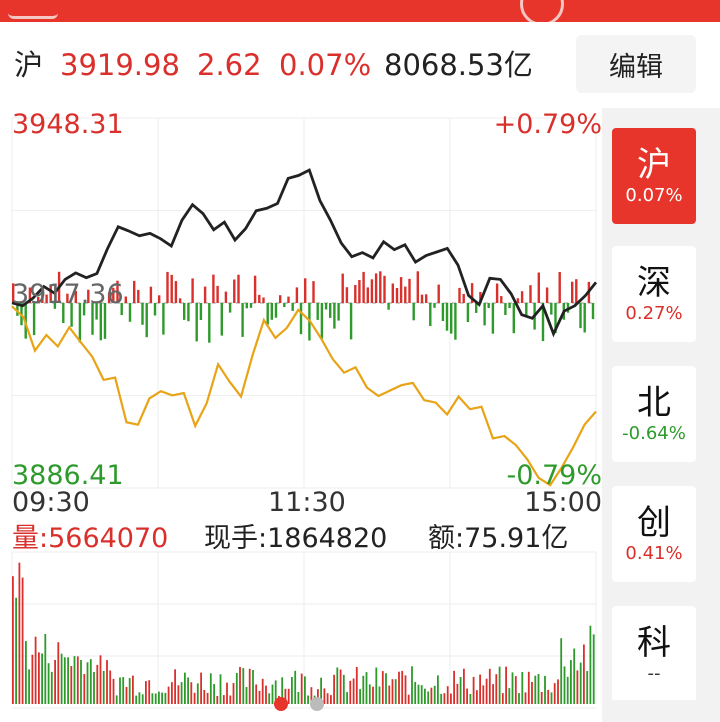 The height and width of the screenshot is (722, 720). I want to click on side-tab-name: 深, so click(654, 283).